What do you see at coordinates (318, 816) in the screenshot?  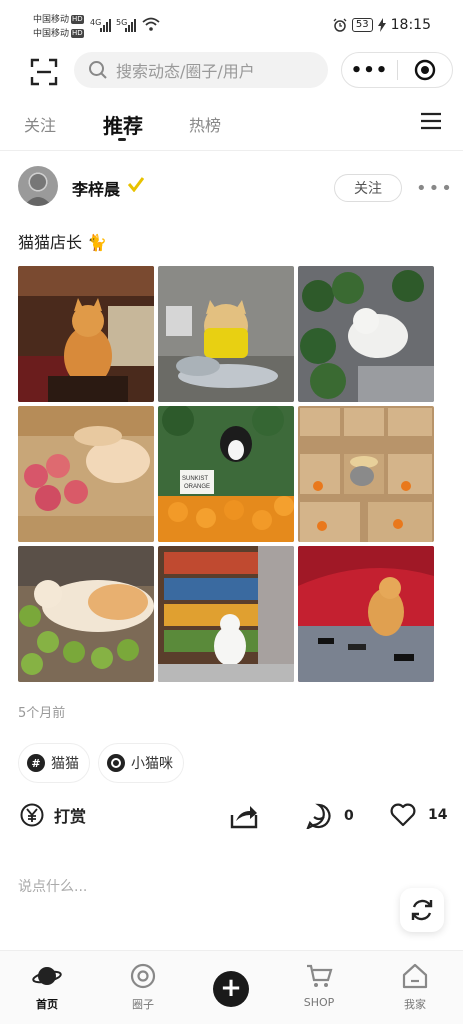 I see `comment-icon` at bounding box center [318, 816].